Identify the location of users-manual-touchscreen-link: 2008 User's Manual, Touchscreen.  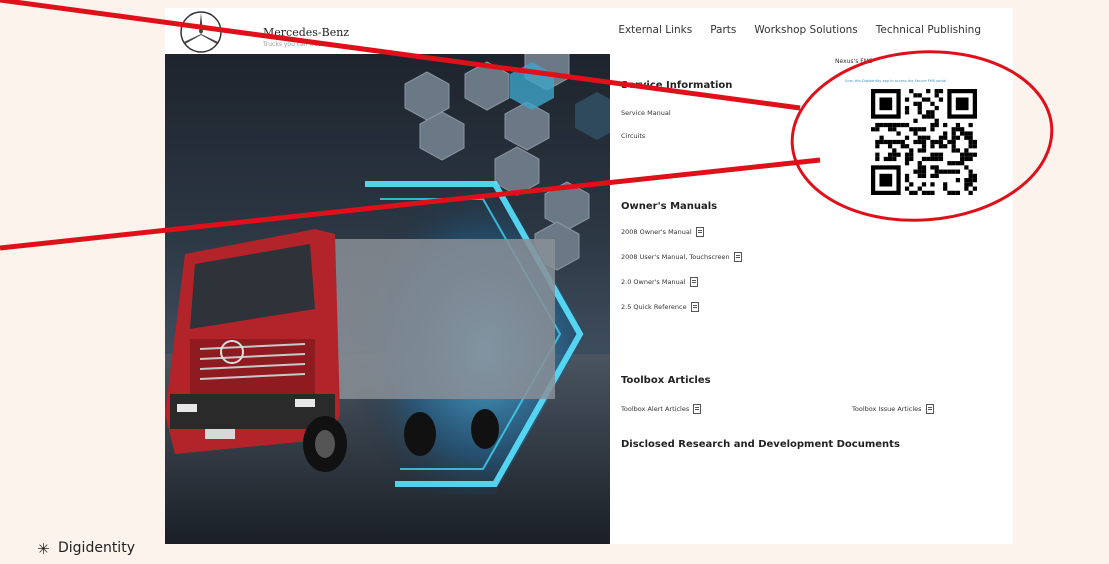
(681, 257).